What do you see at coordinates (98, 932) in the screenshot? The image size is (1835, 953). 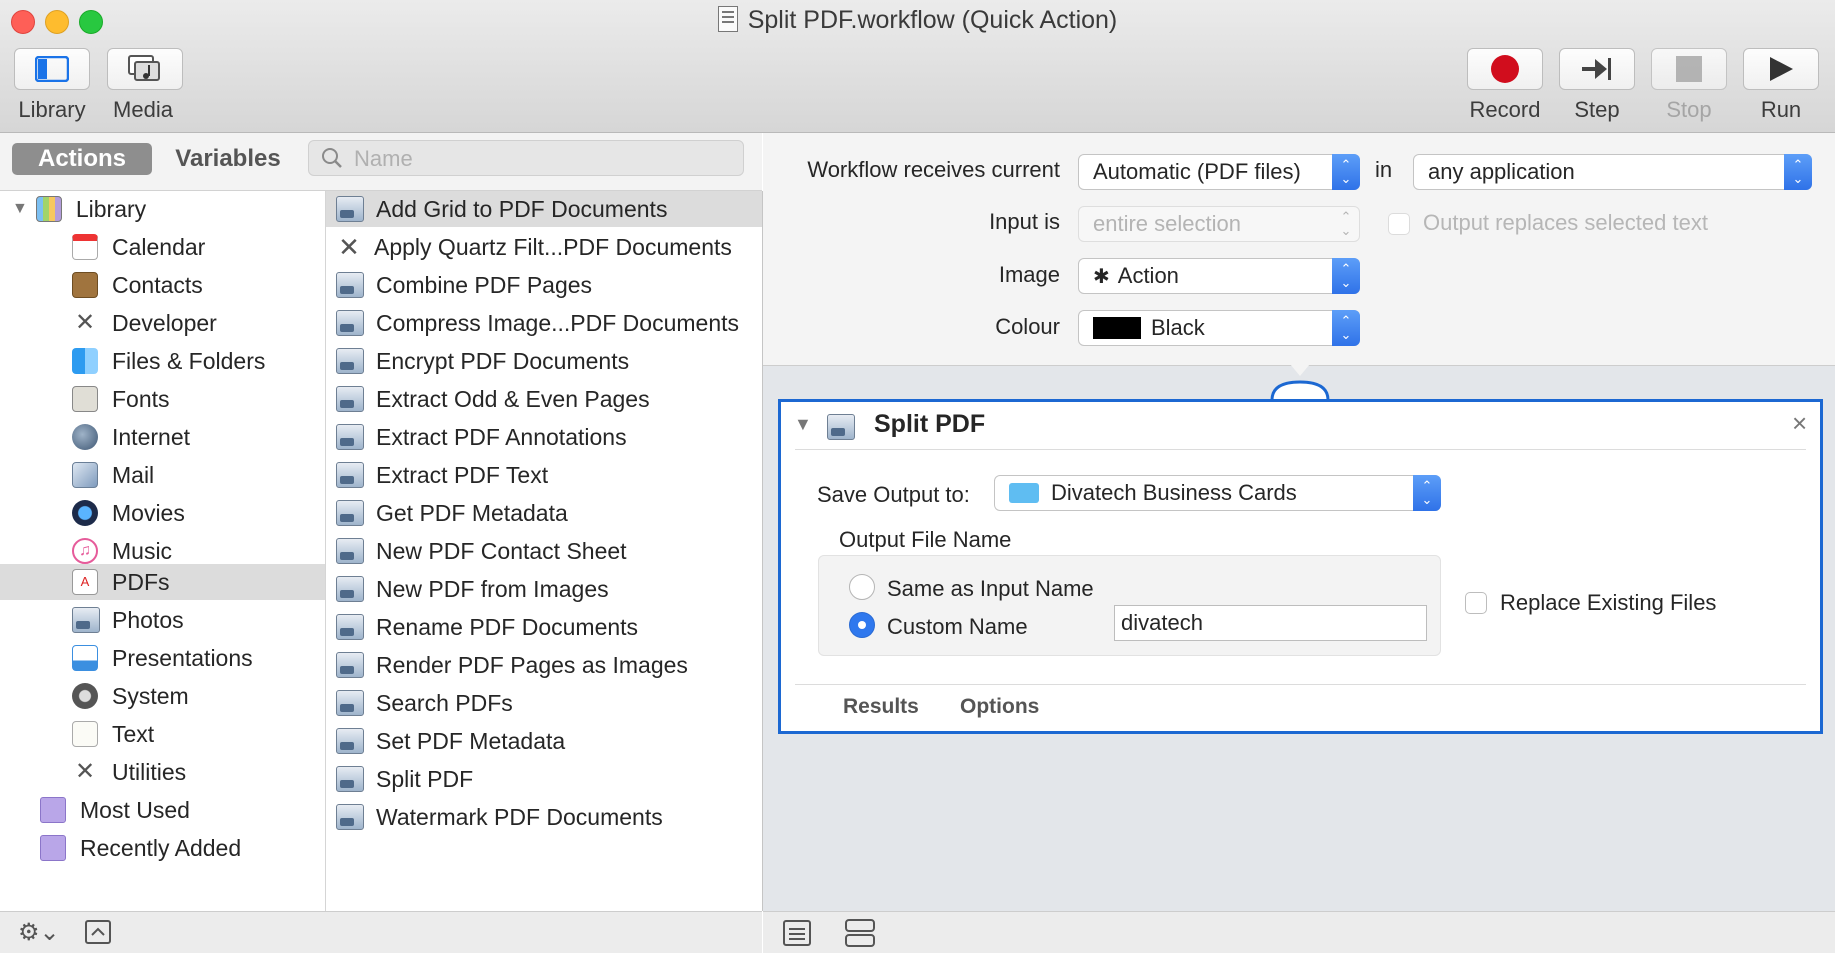 I see `toggle-description-icon` at bounding box center [98, 932].